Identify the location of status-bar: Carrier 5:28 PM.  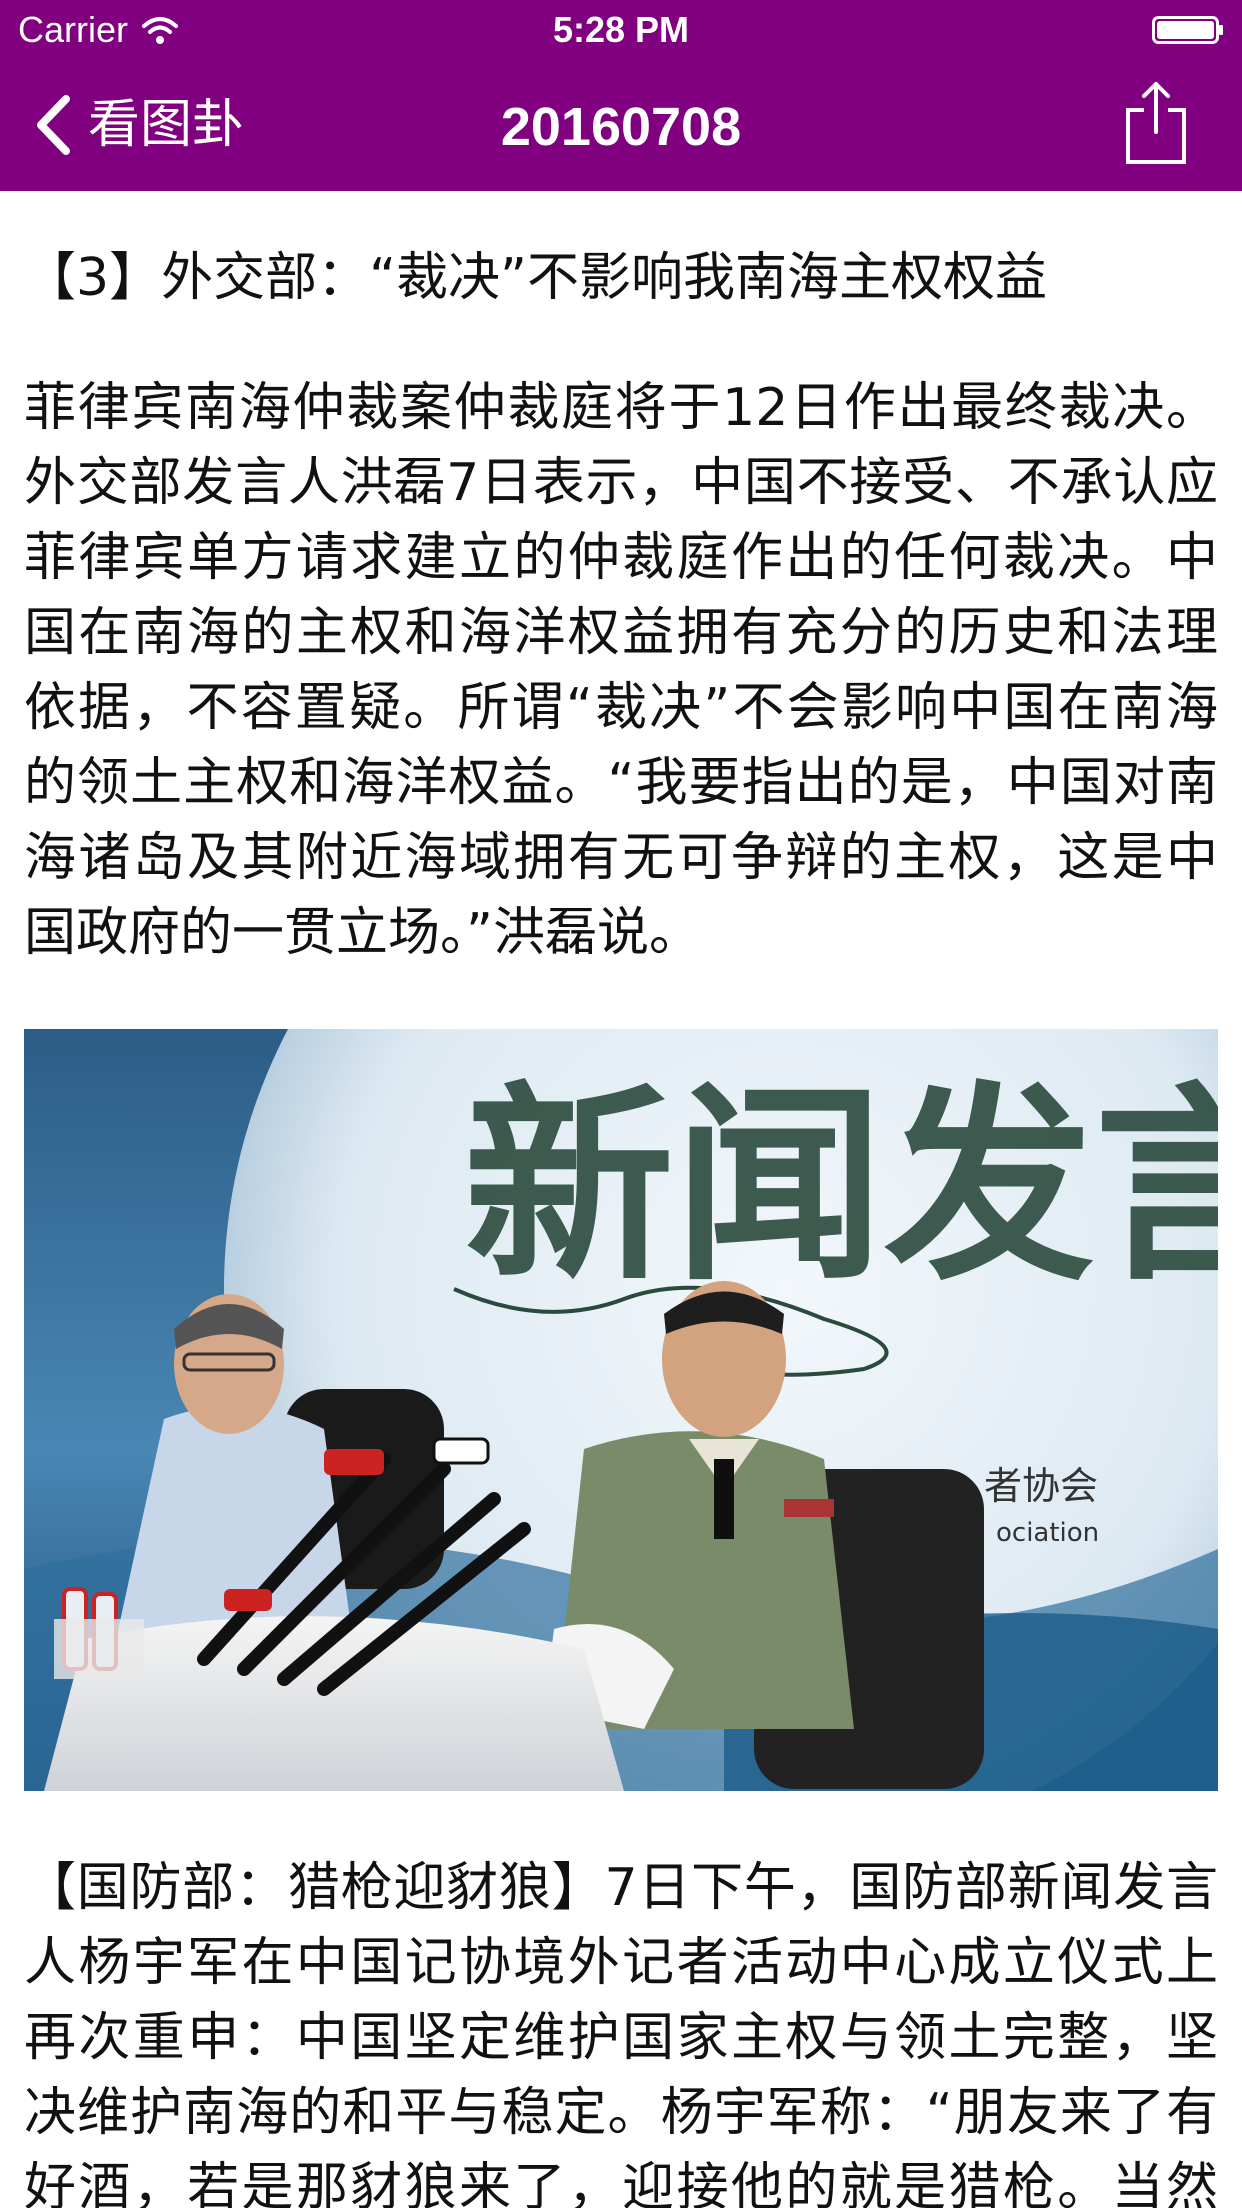
(621, 30).